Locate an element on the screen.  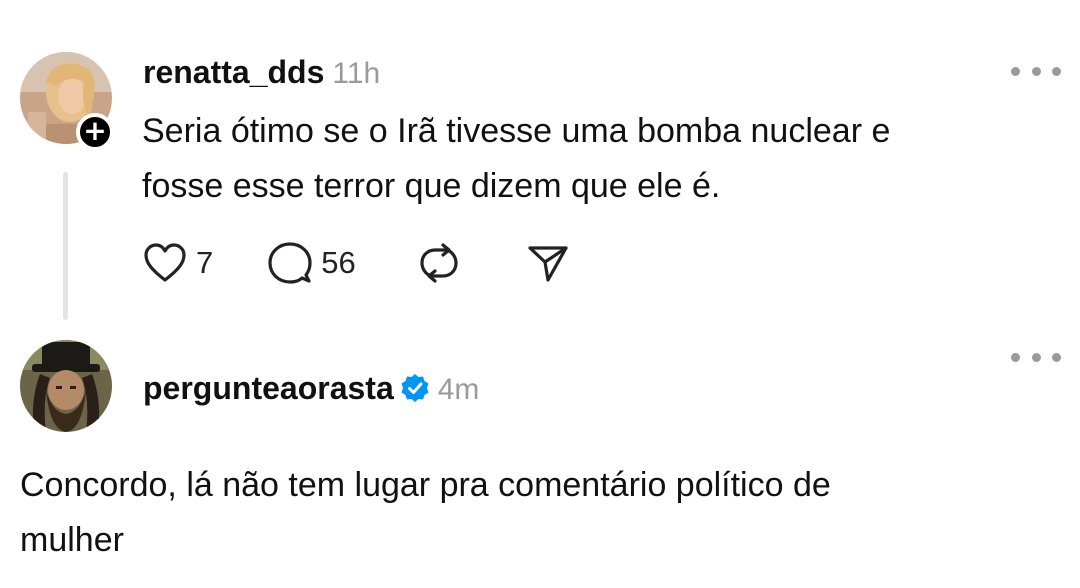
repost-icon is located at coordinates (439, 263).